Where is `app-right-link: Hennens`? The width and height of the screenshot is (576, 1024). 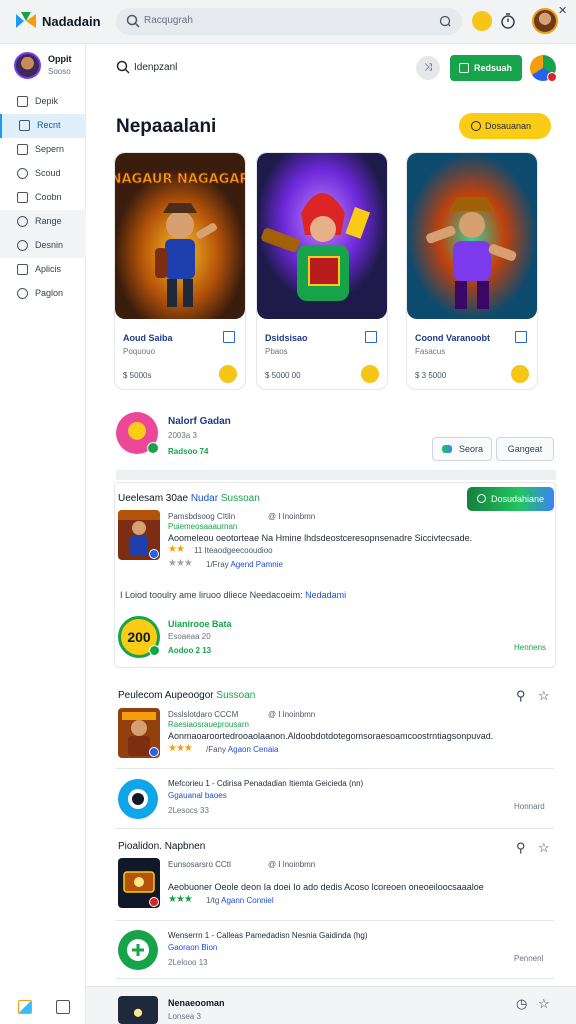 app-right-link: Hennens is located at coordinates (530, 647).